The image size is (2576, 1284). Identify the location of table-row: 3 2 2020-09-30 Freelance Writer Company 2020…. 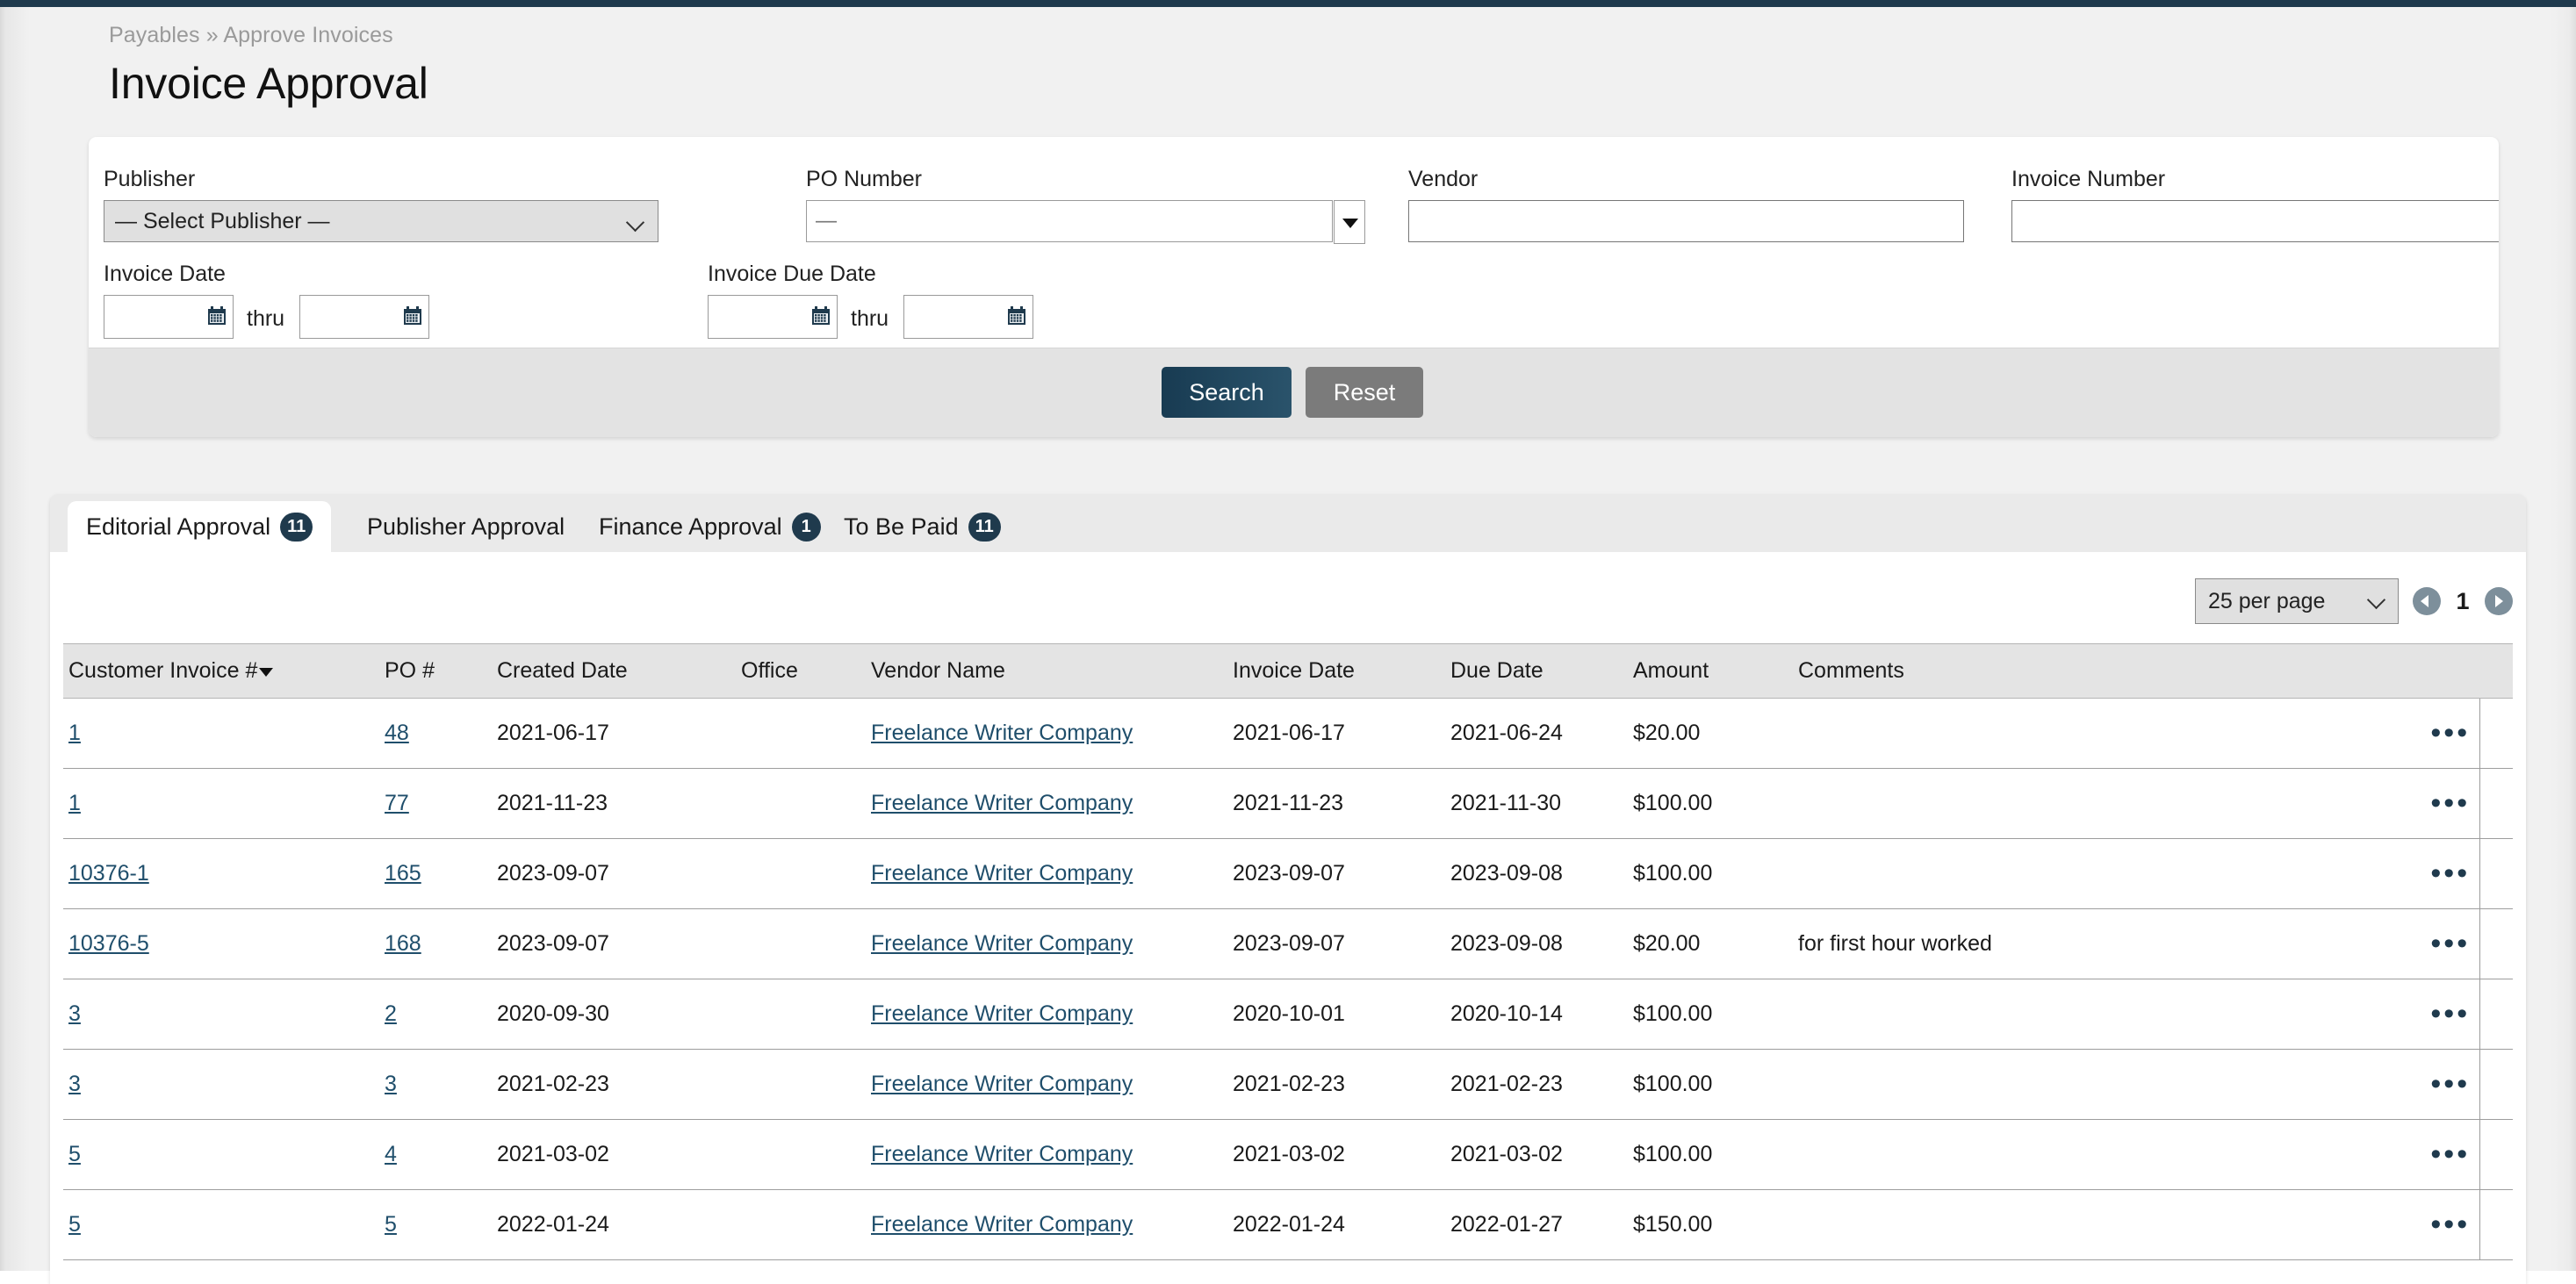
(1288, 1014).